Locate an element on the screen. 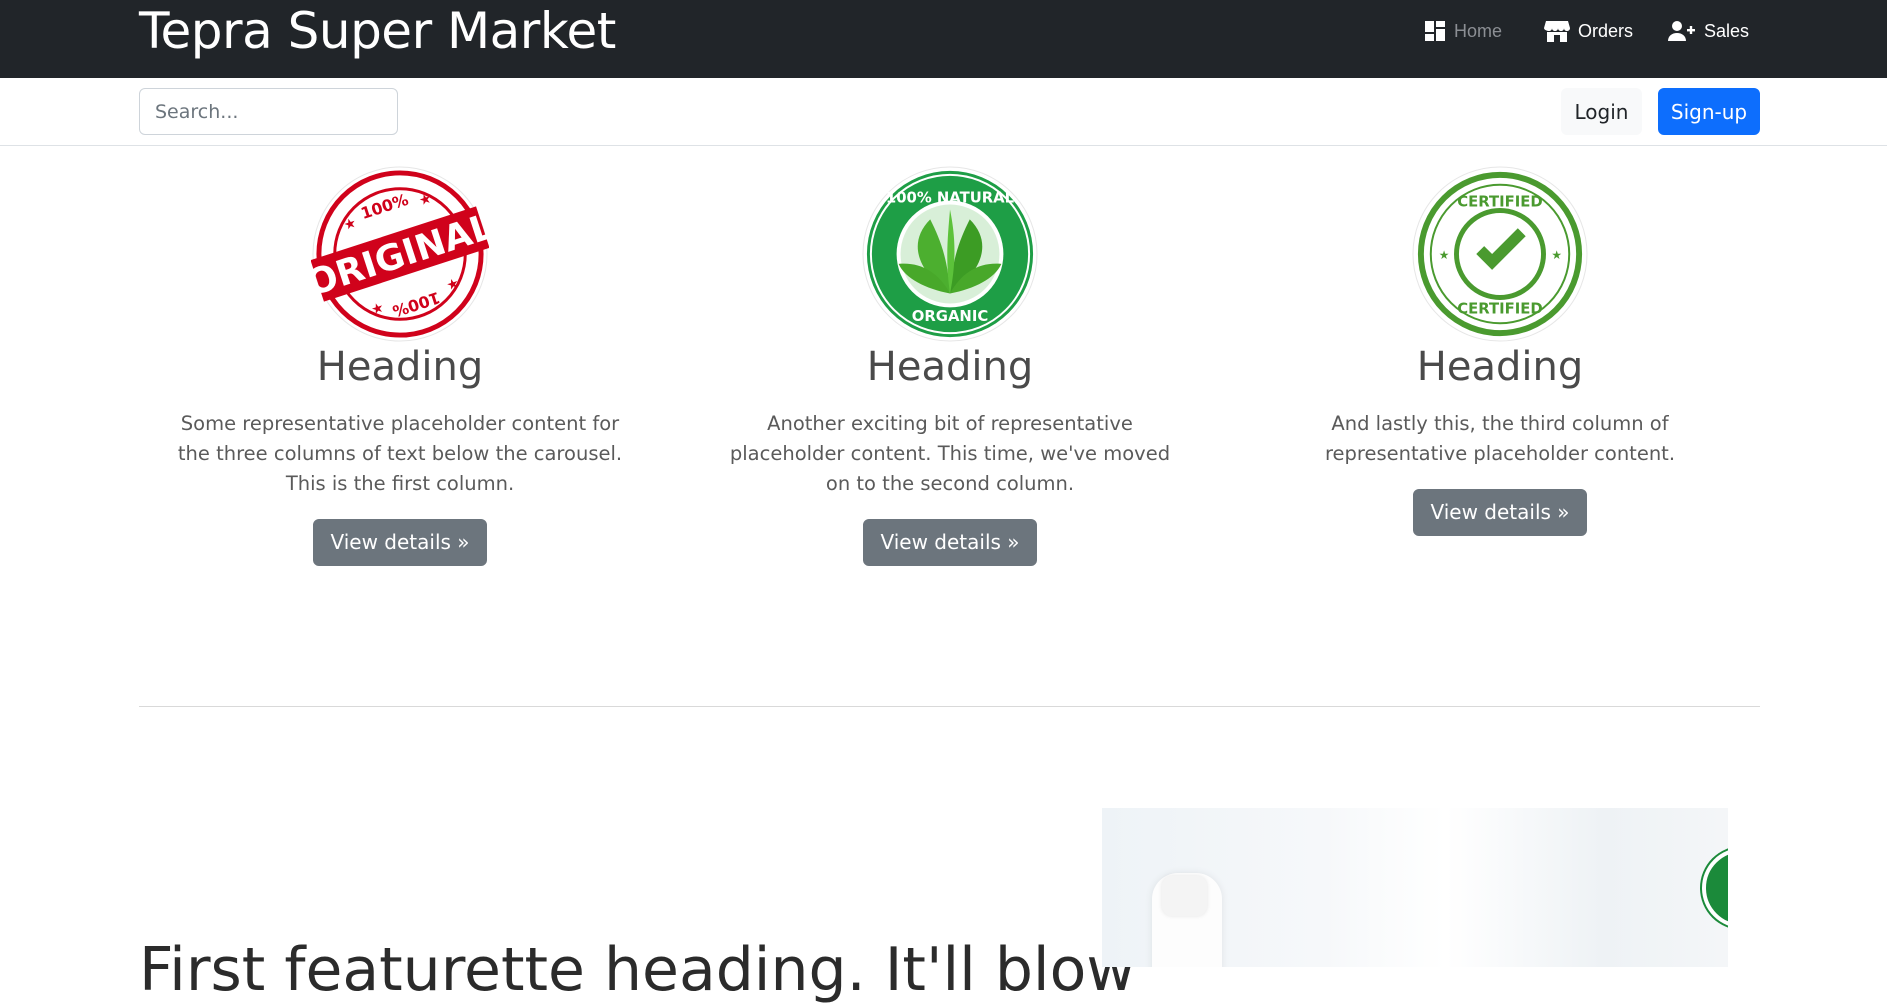 Image resolution: width=1887 pixels, height=1005 pixels. dashboard-icon is located at coordinates (1435, 31).